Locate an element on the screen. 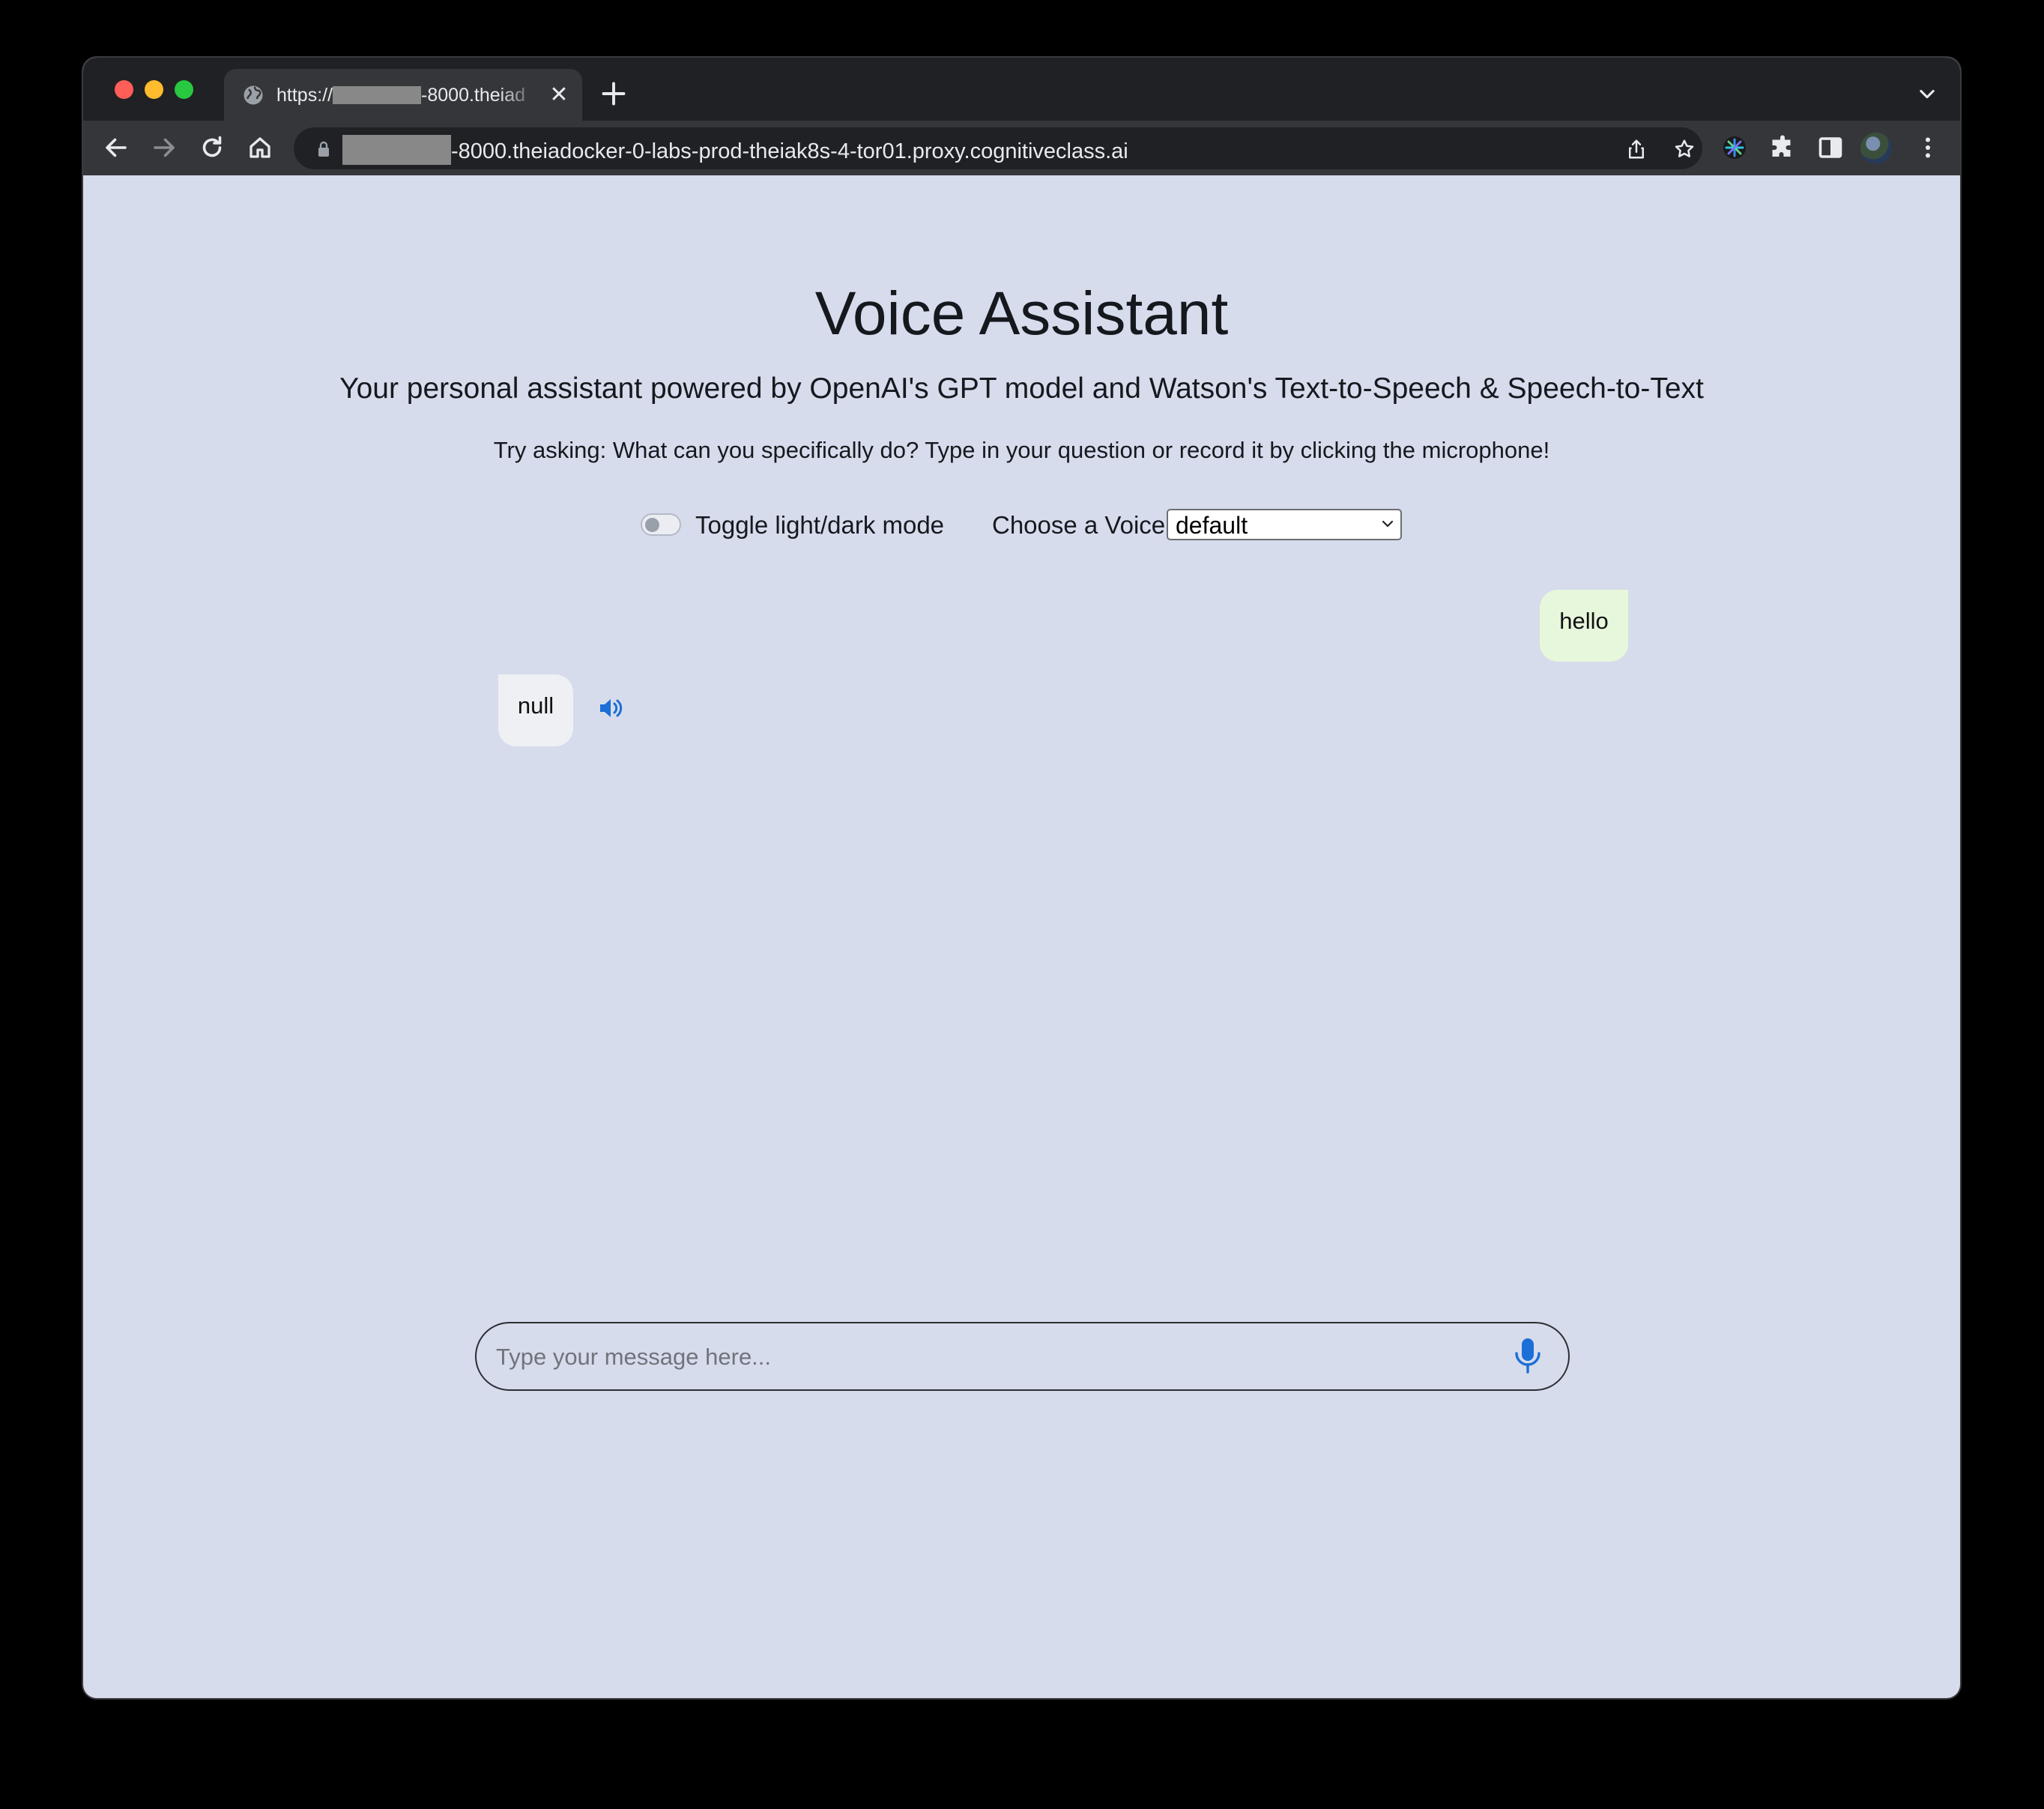  maximize-window-button is located at coordinates (184, 89).